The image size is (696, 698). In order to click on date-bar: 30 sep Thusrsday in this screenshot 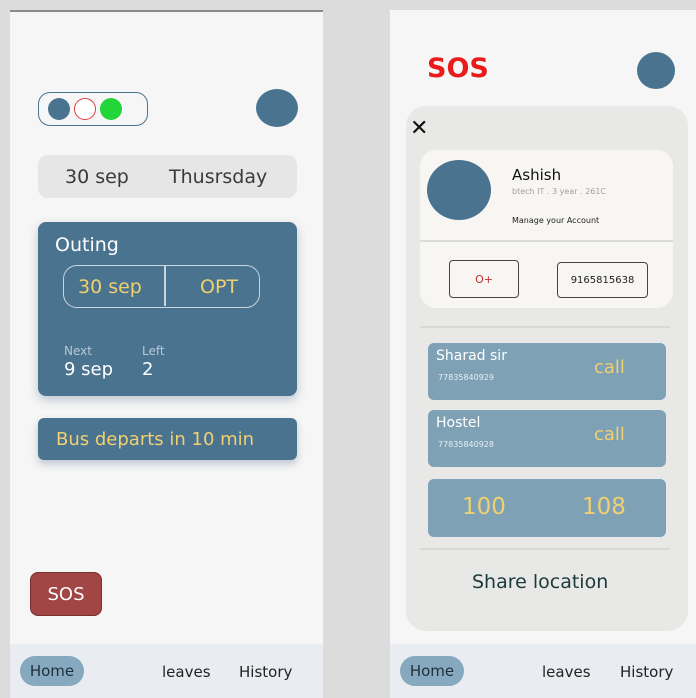, I will do `click(167, 176)`.